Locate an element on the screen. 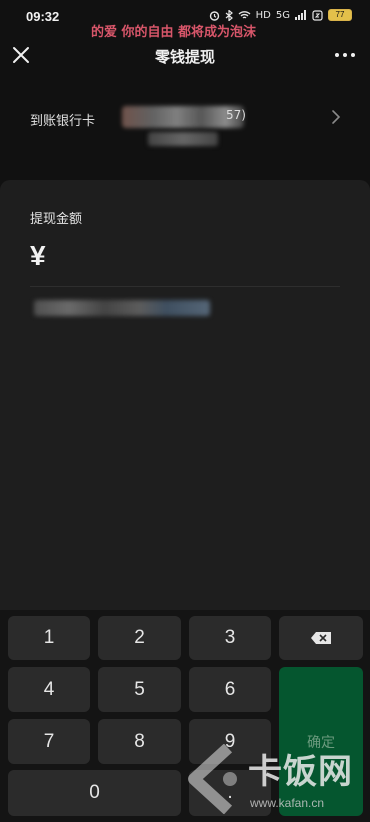 The width and height of the screenshot is (370, 822). page-title: 零钱提现 is located at coordinates (184, 57).